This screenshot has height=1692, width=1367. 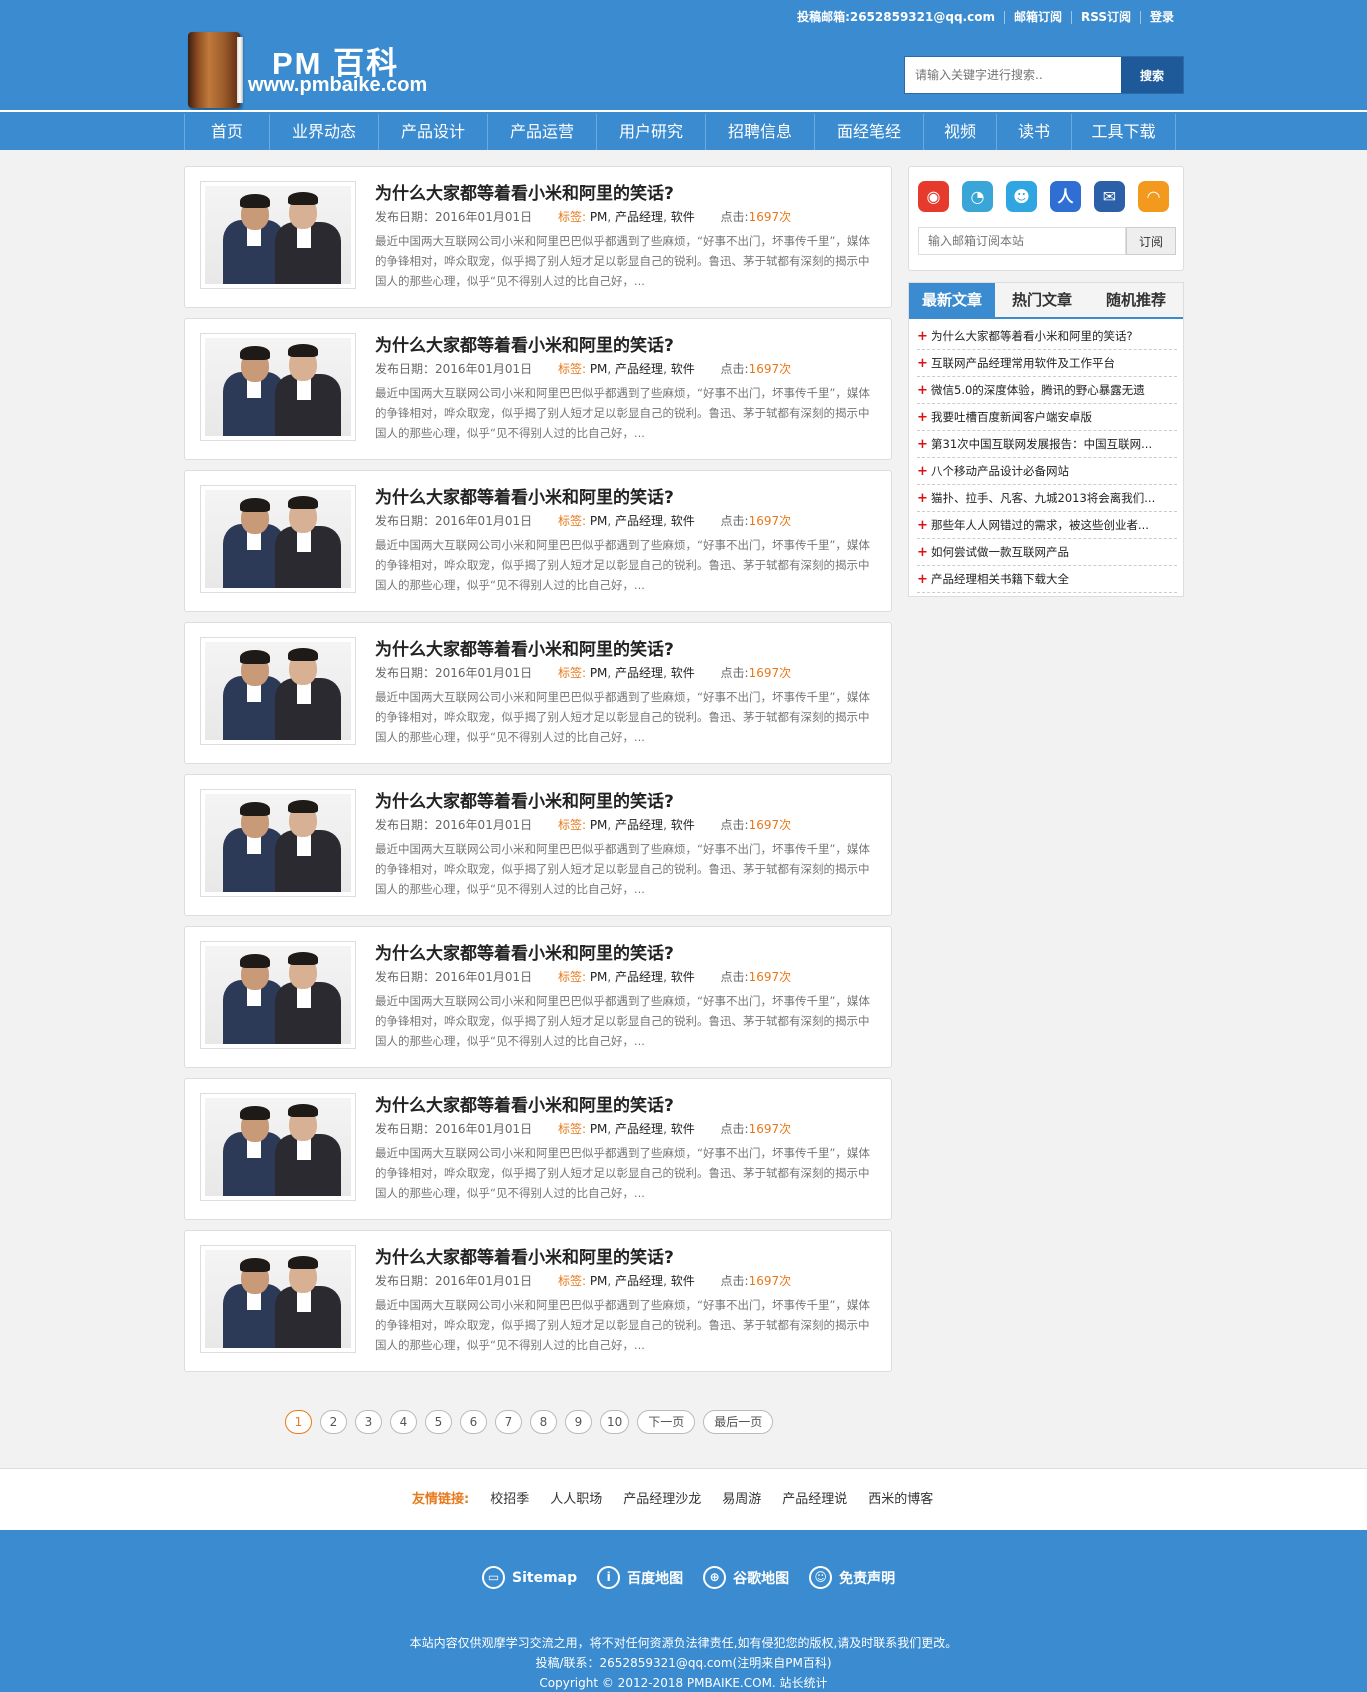 I want to click on page-6-button: 6, so click(x=473, y=1422).